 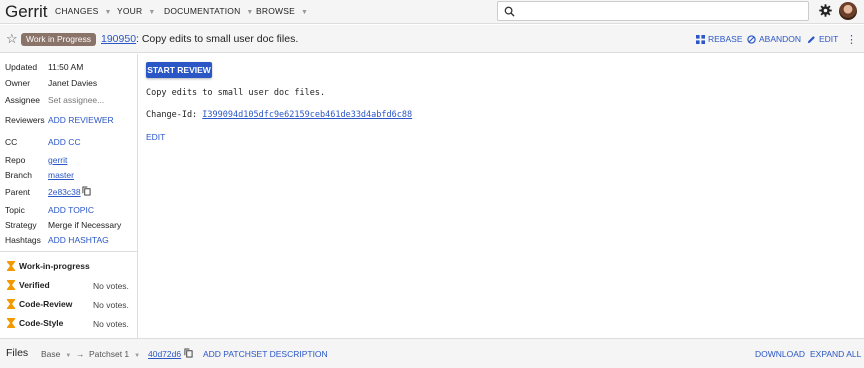 I want to click on nav-changes-label: CHANGES, so click(x=77, y=11).